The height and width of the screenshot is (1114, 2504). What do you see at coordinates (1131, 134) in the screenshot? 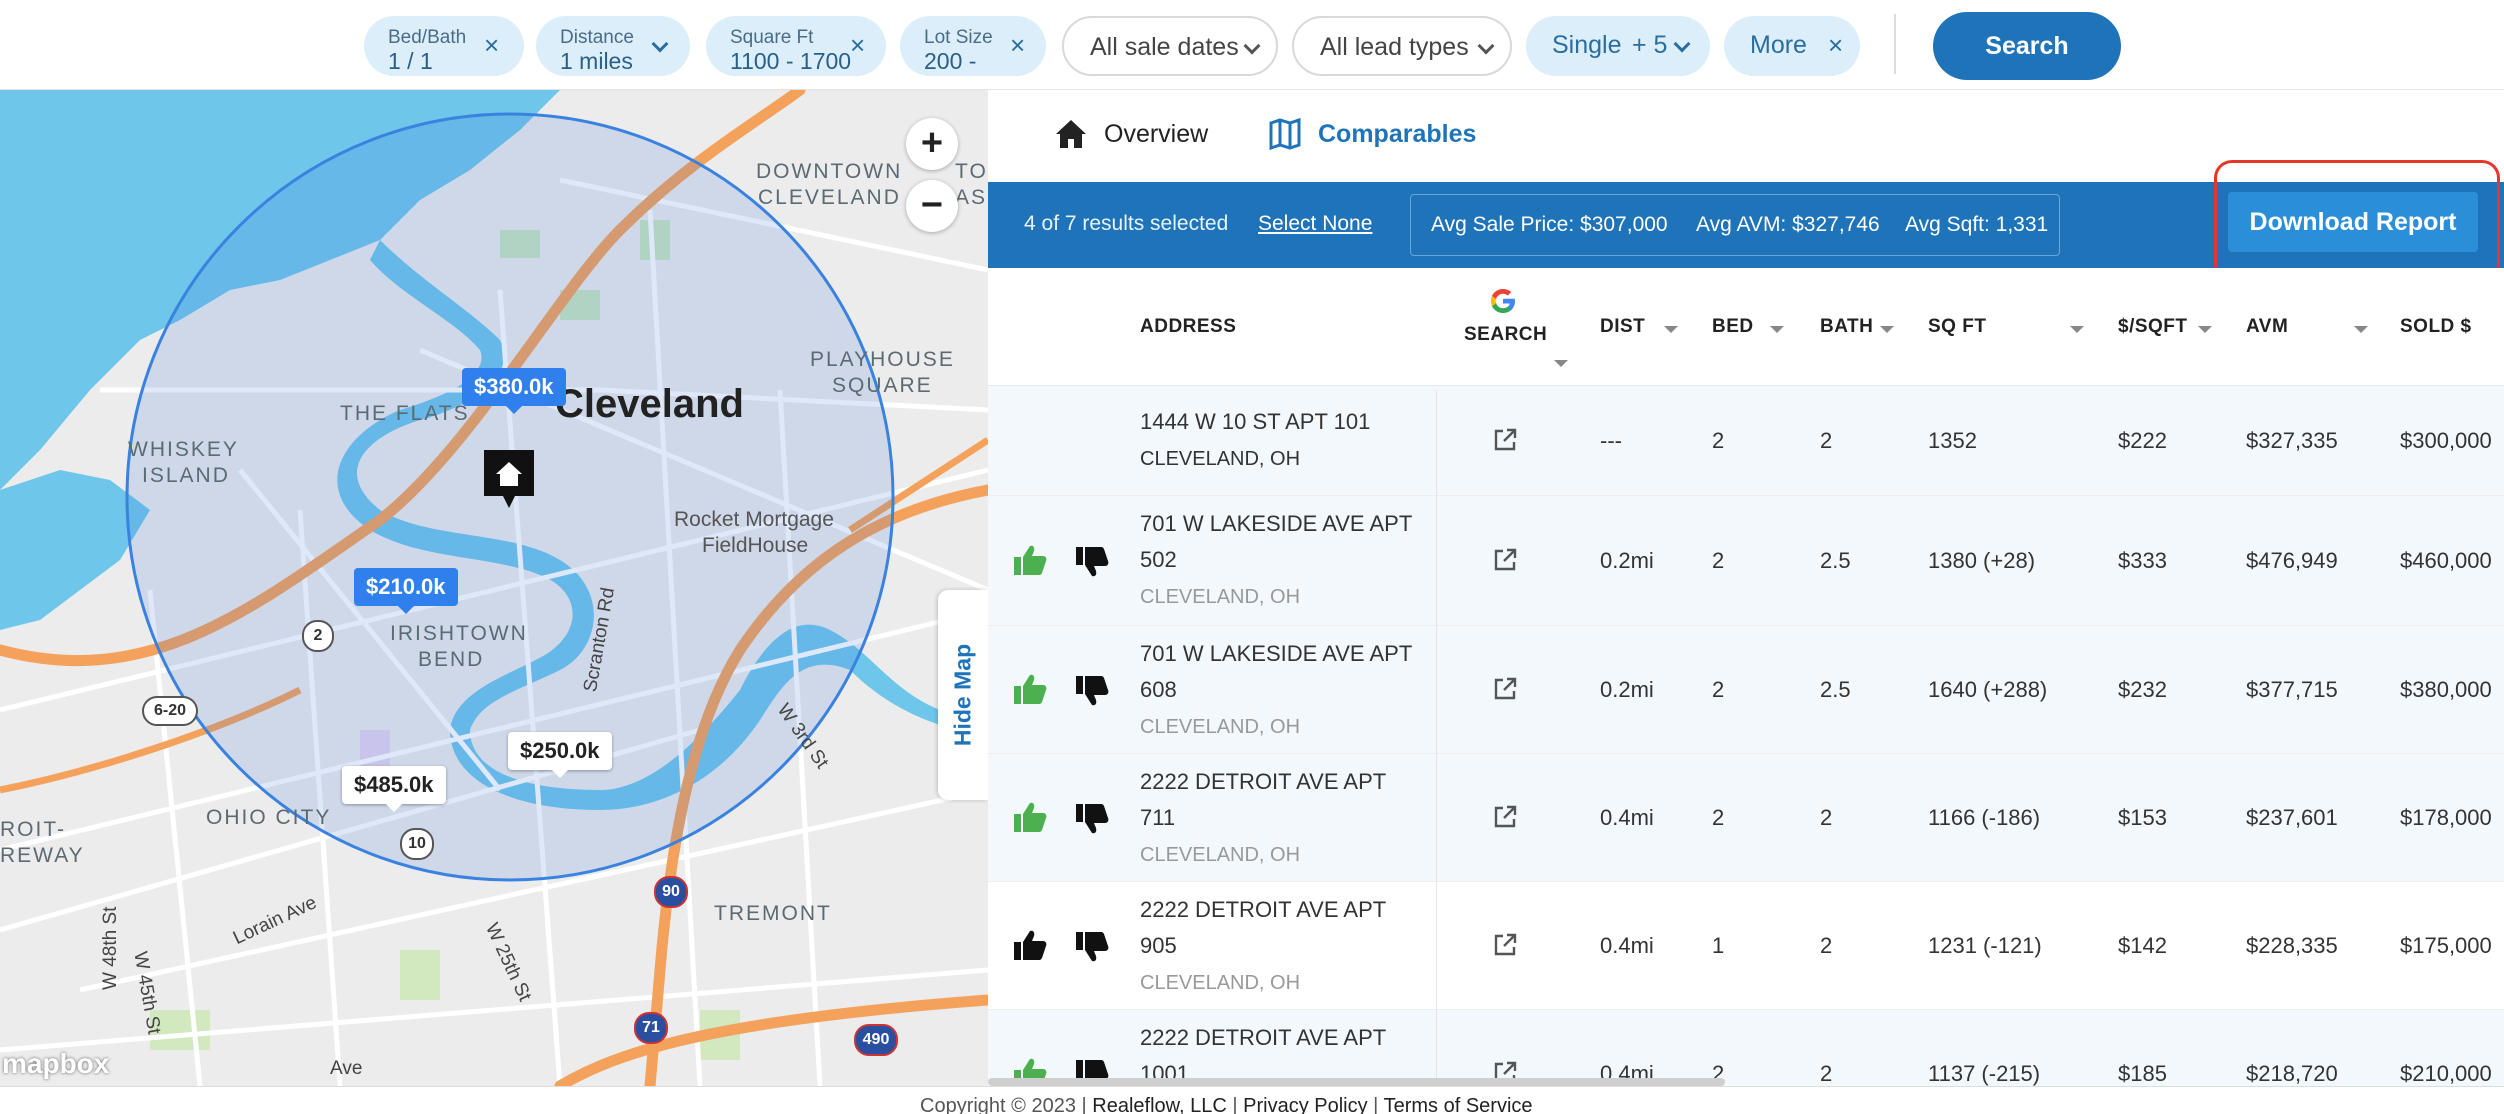
I see `tab-overview: Overview` at bounding box center [1131, 134].